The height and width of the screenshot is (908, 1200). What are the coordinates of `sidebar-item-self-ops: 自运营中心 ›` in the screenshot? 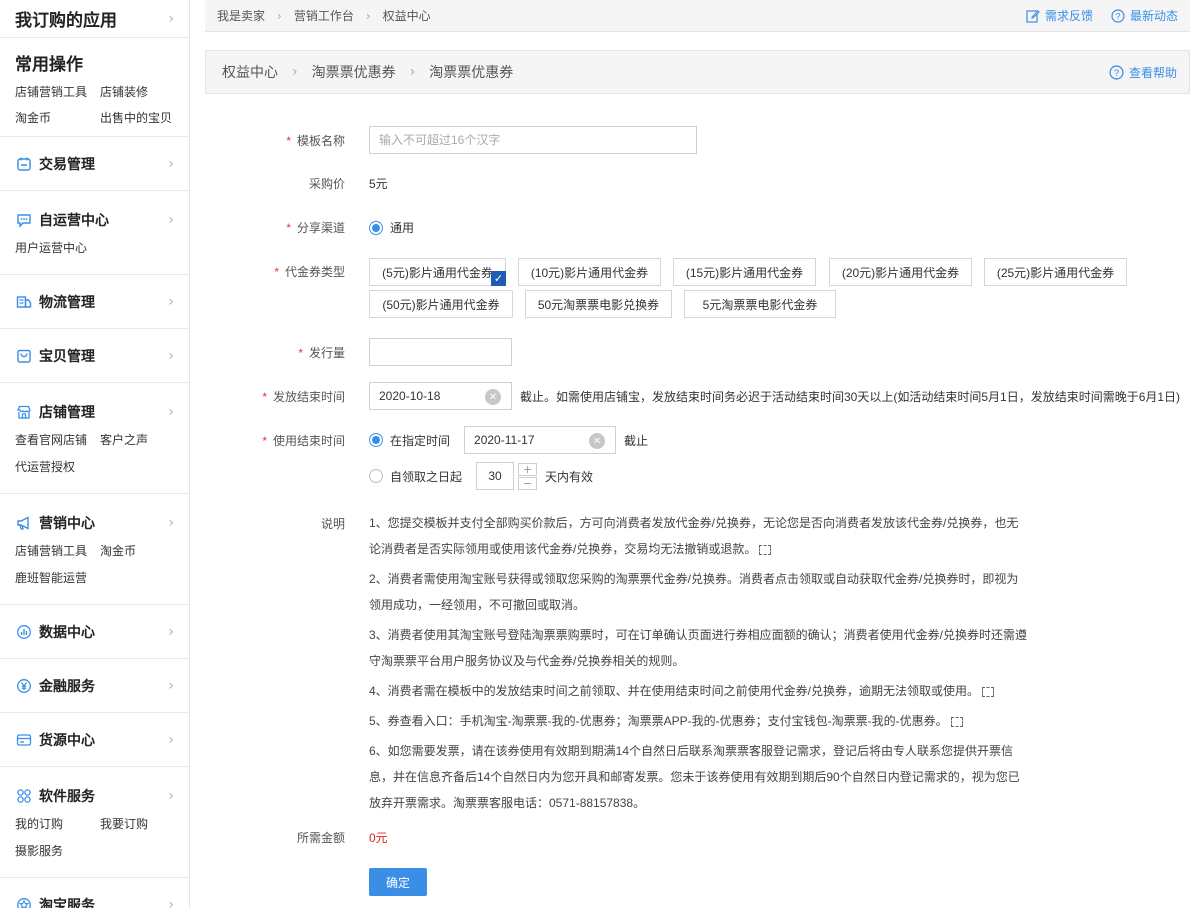 It's located at (94, 220).